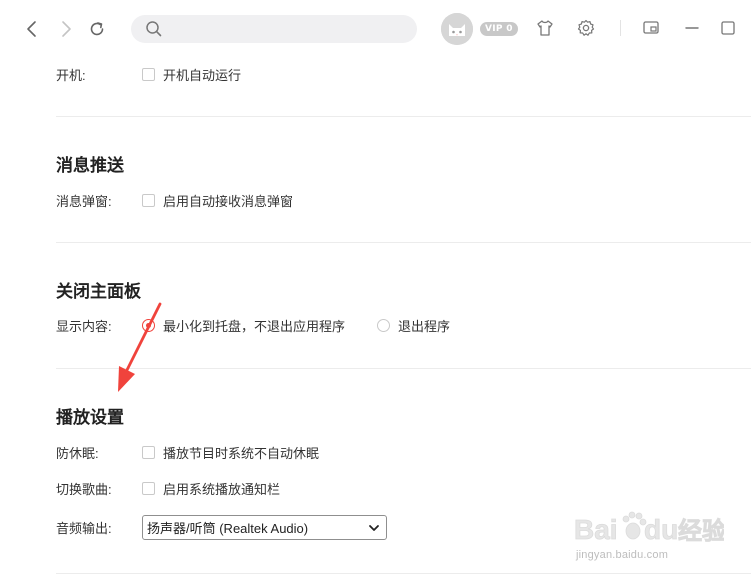  I want to click on anti-sleep-label: 防休眠:, so click(77, 453).